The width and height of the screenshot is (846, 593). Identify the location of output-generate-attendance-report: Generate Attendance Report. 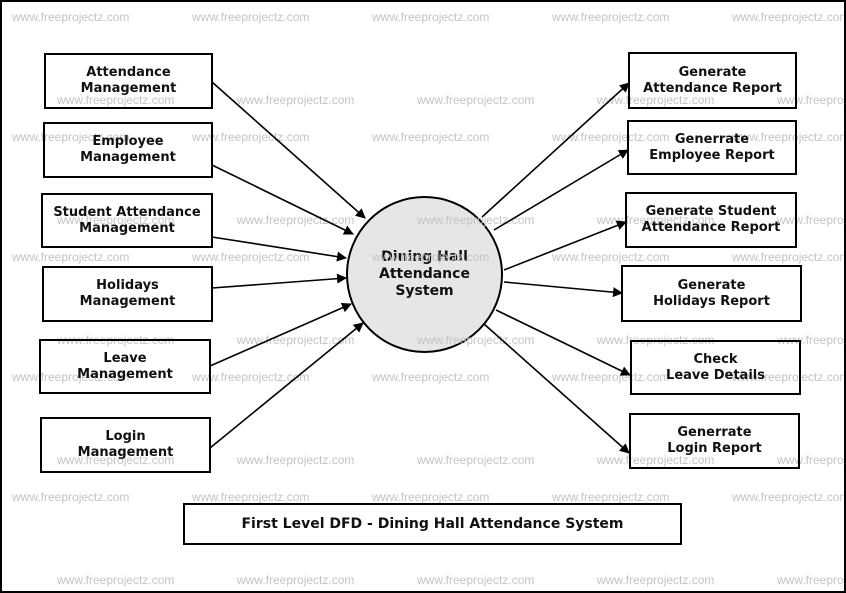
(712, 80).